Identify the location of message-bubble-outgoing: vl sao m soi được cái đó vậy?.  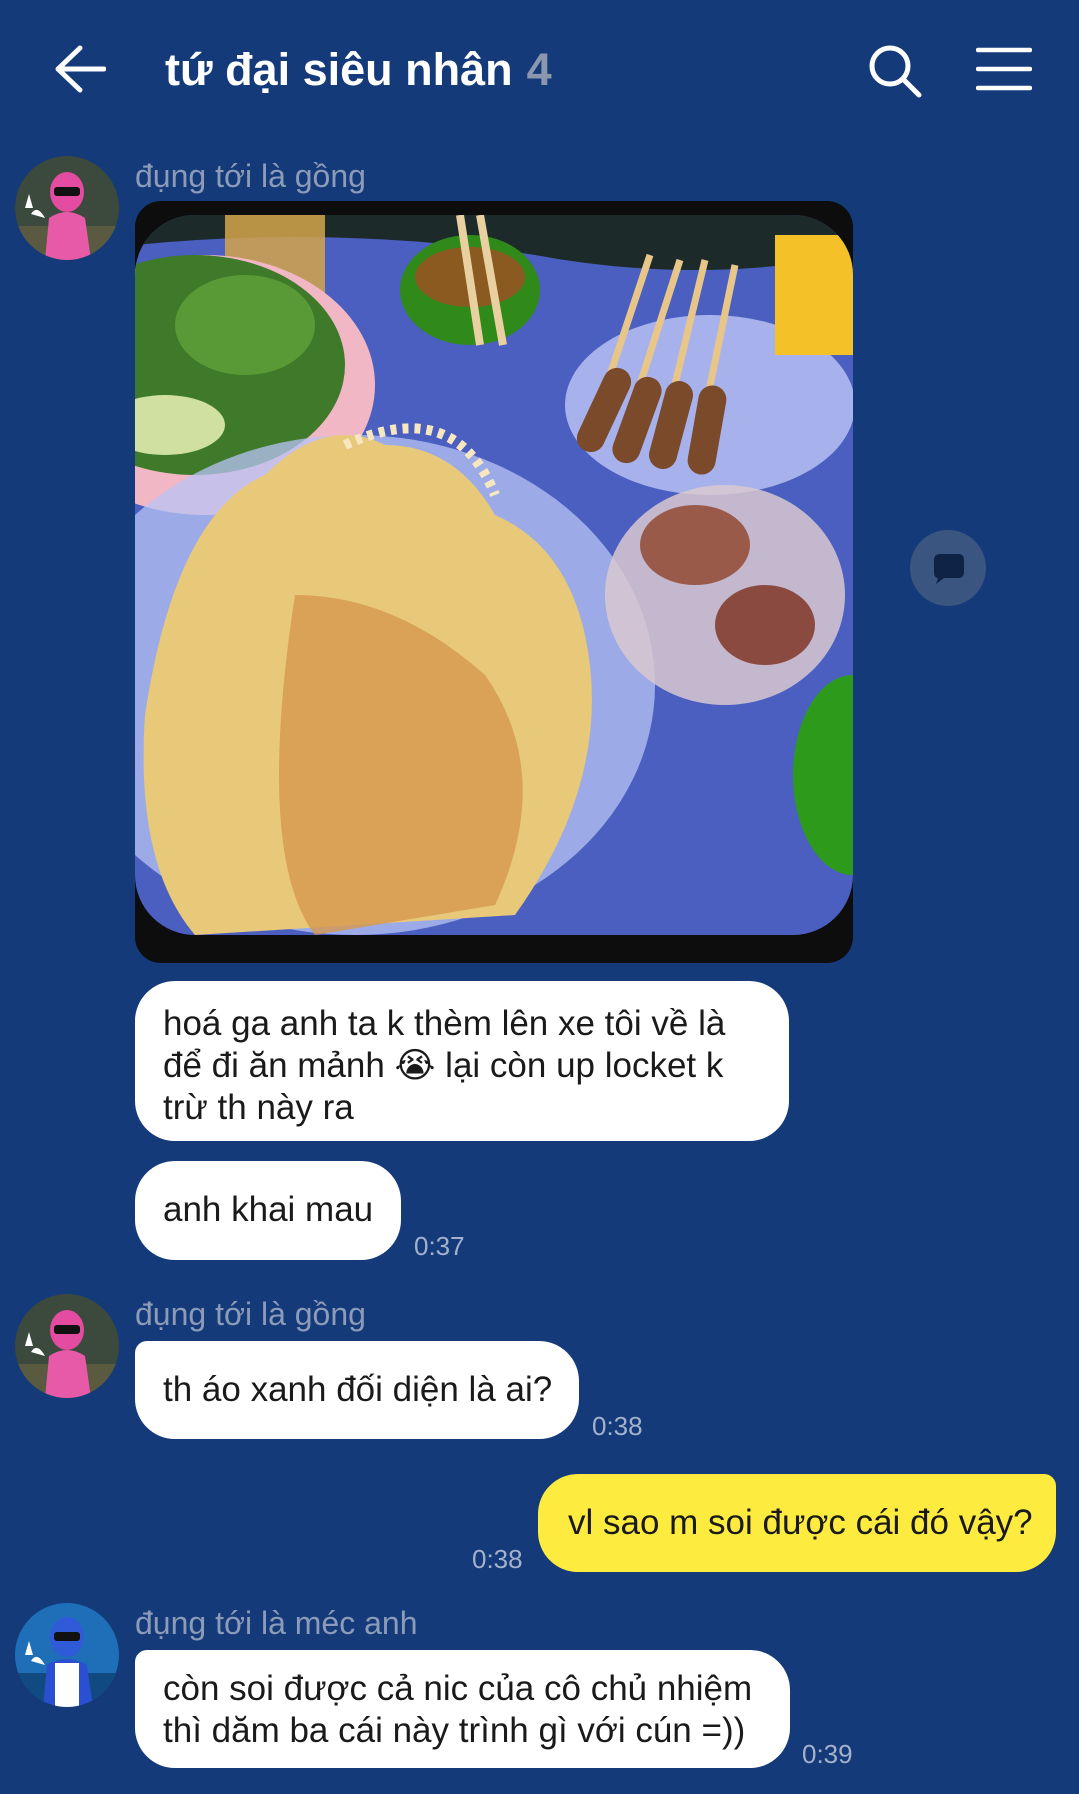
(797, 1523).